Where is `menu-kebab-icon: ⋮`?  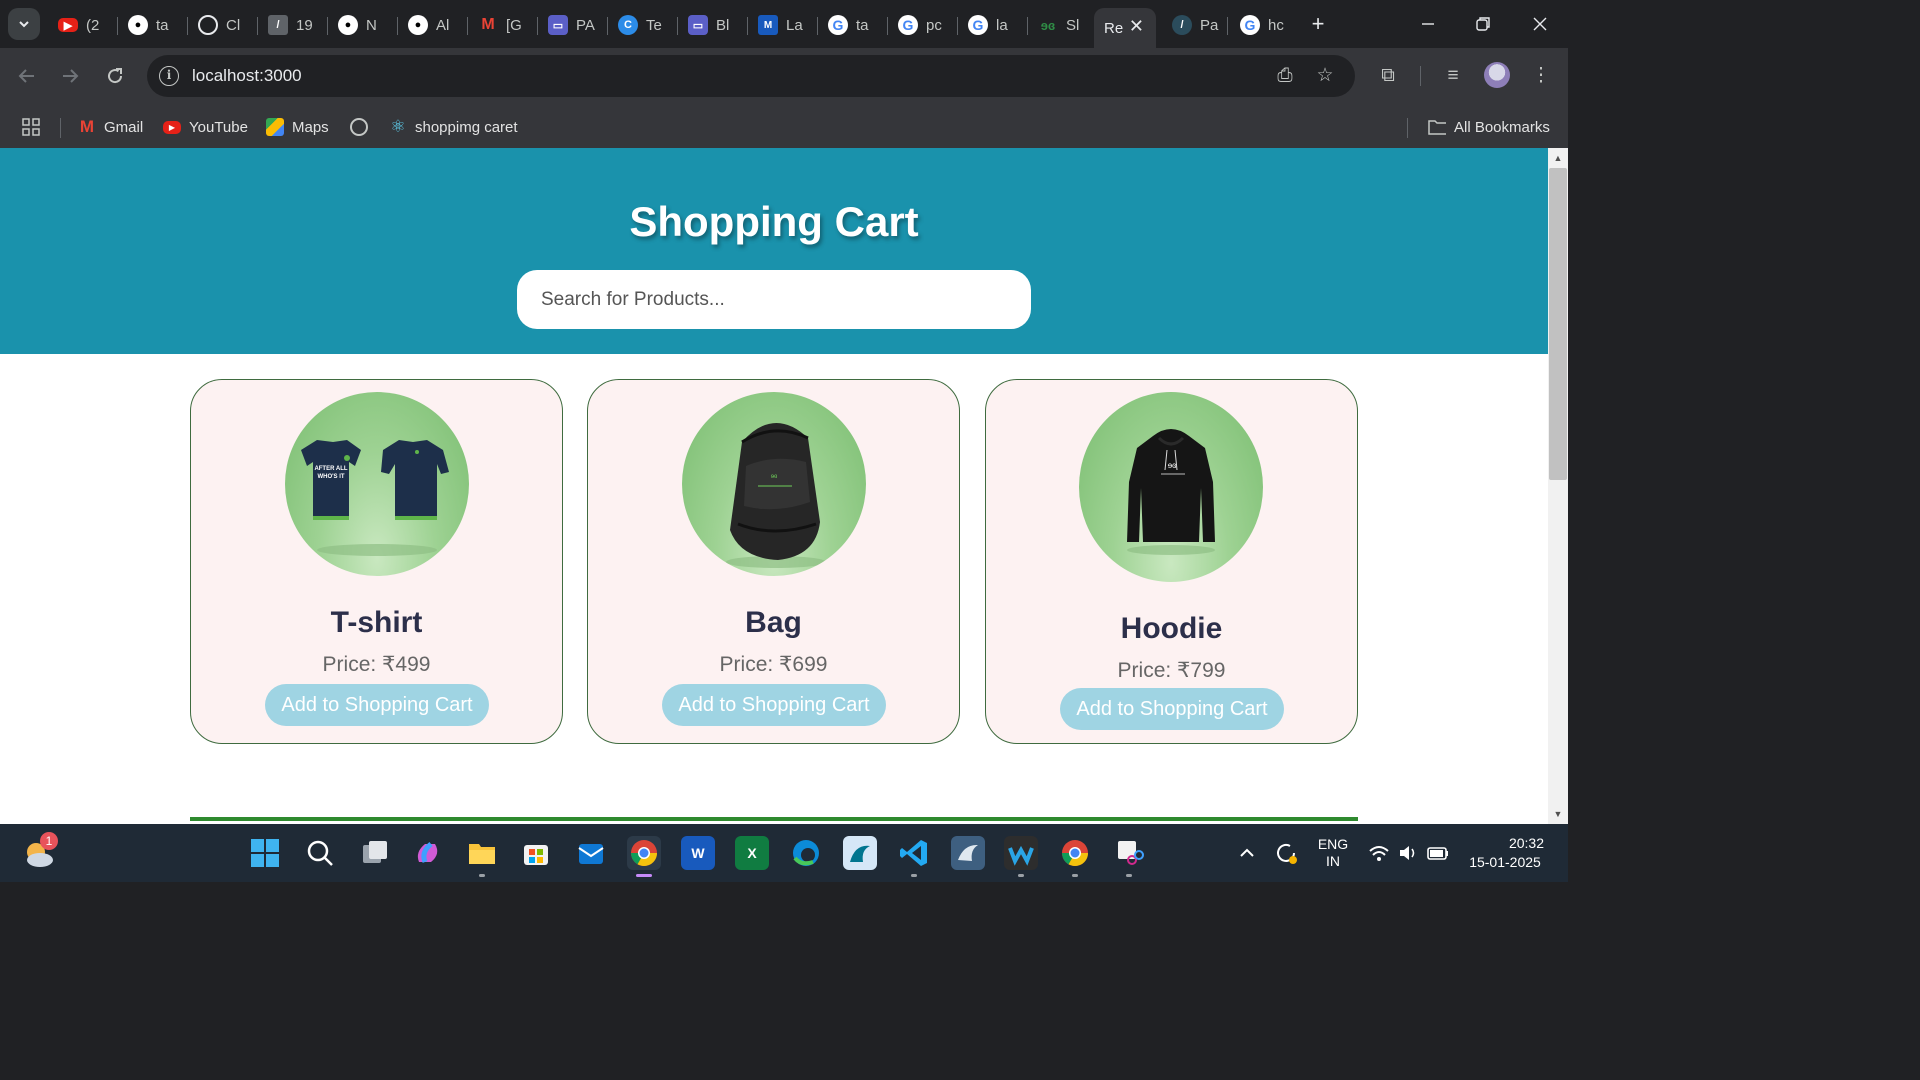 menu-kebab-icon: ⋮ is located at coordinates (1541, 76).